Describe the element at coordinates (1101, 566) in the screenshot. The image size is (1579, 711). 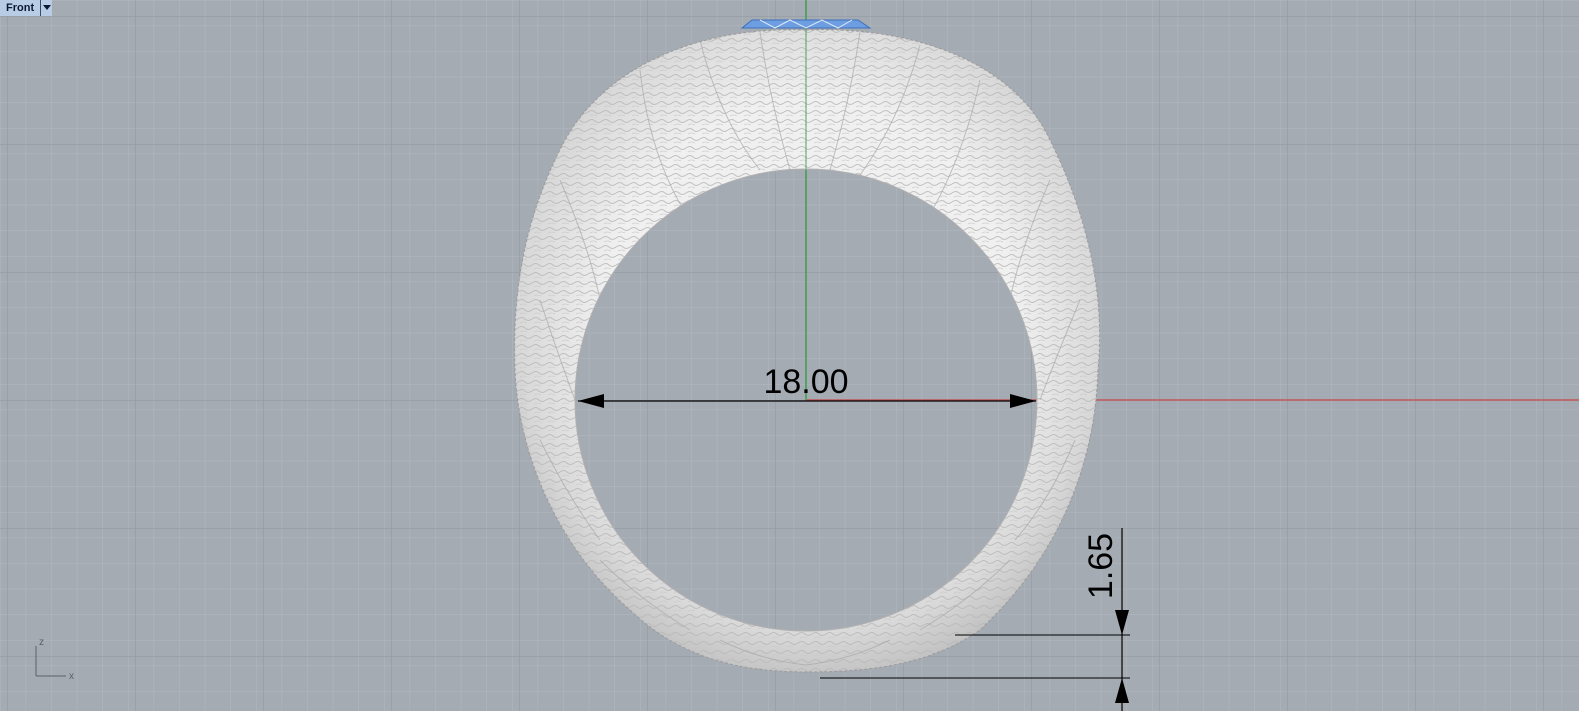
I see `thickness-value: 1.65` at that location.